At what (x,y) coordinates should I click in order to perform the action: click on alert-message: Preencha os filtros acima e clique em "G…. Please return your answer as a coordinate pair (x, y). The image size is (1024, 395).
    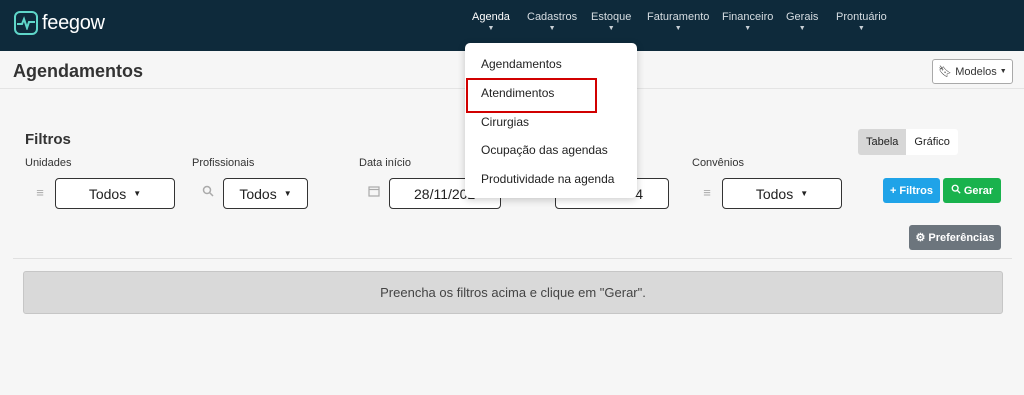
    Looking at the image, I should click on (513, 292).